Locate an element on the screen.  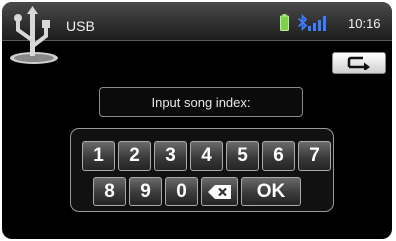
key-5: 5 is located at coordinates (242, 156).